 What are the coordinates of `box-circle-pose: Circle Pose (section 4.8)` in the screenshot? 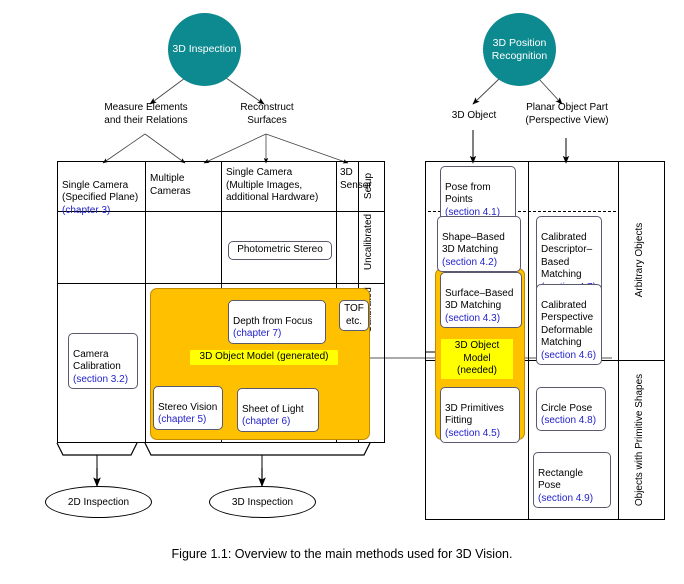 It's located at (571, 409).